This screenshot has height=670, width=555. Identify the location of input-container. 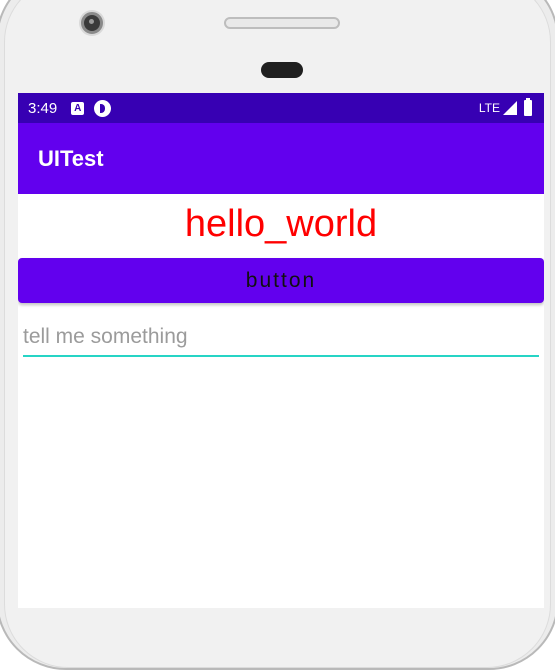
(281, 340).